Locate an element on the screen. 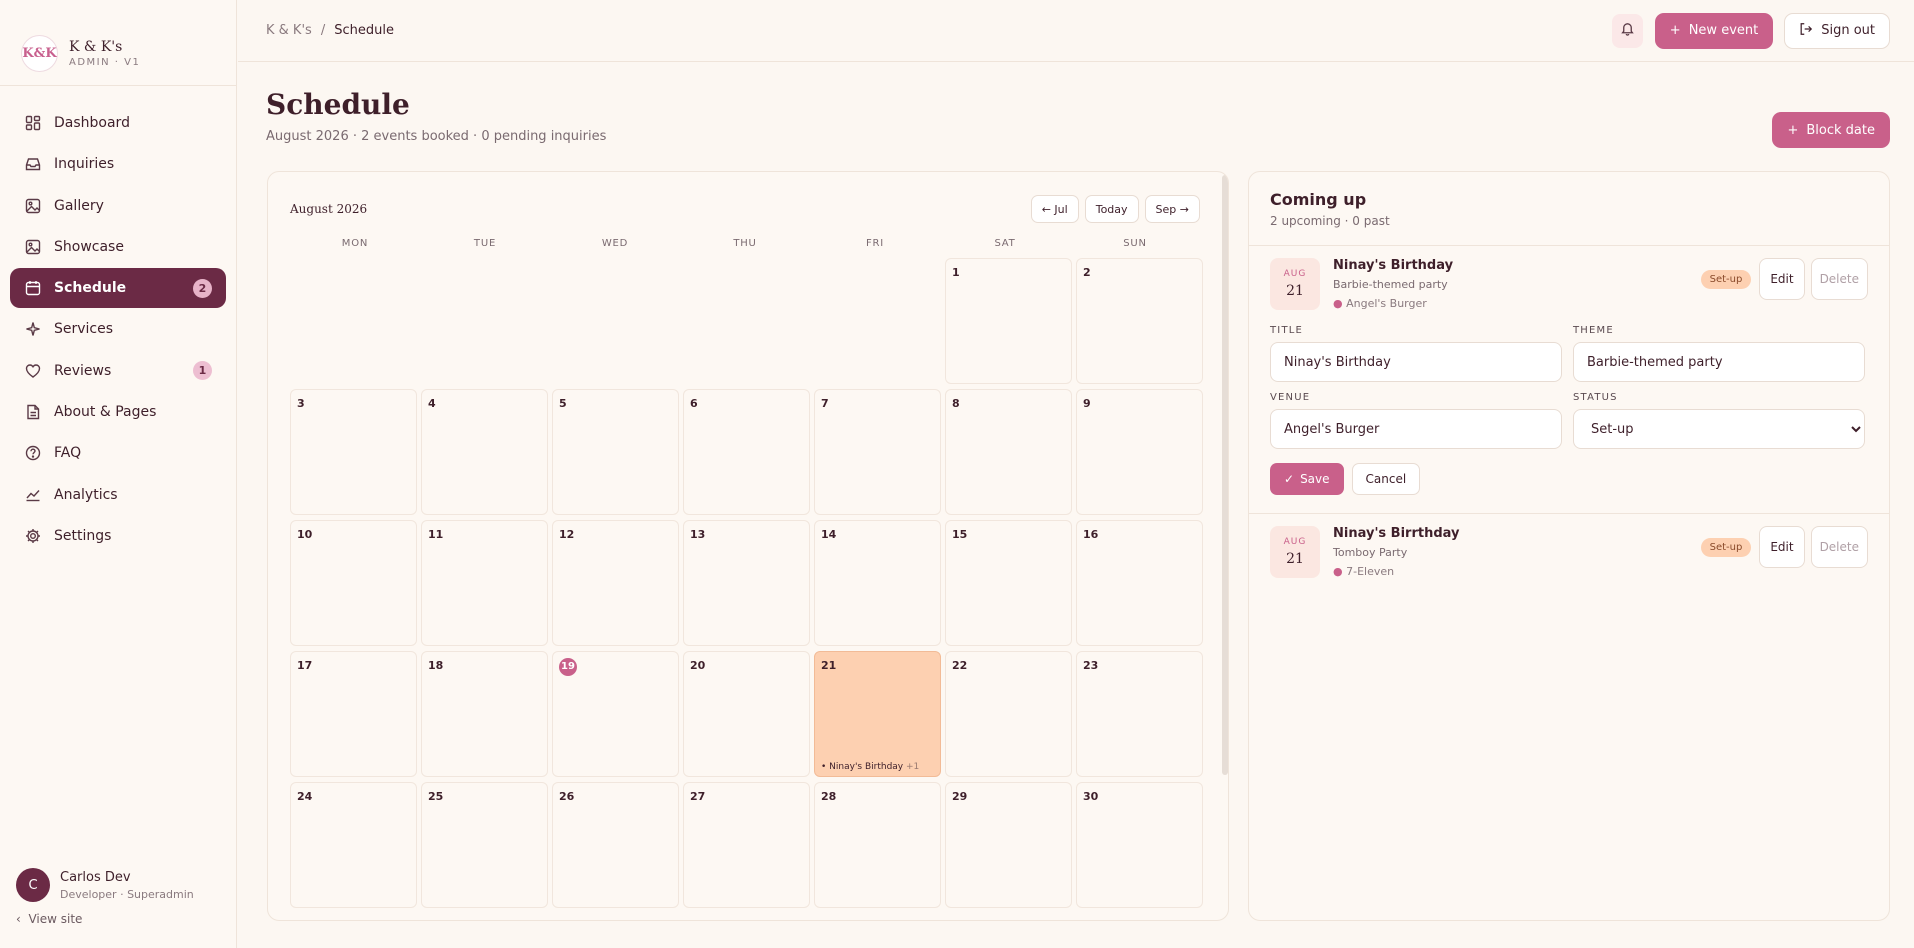 This screenshot has width=1914, height=948. sidebar-item-services: Services is located at coordinates (118, 329).